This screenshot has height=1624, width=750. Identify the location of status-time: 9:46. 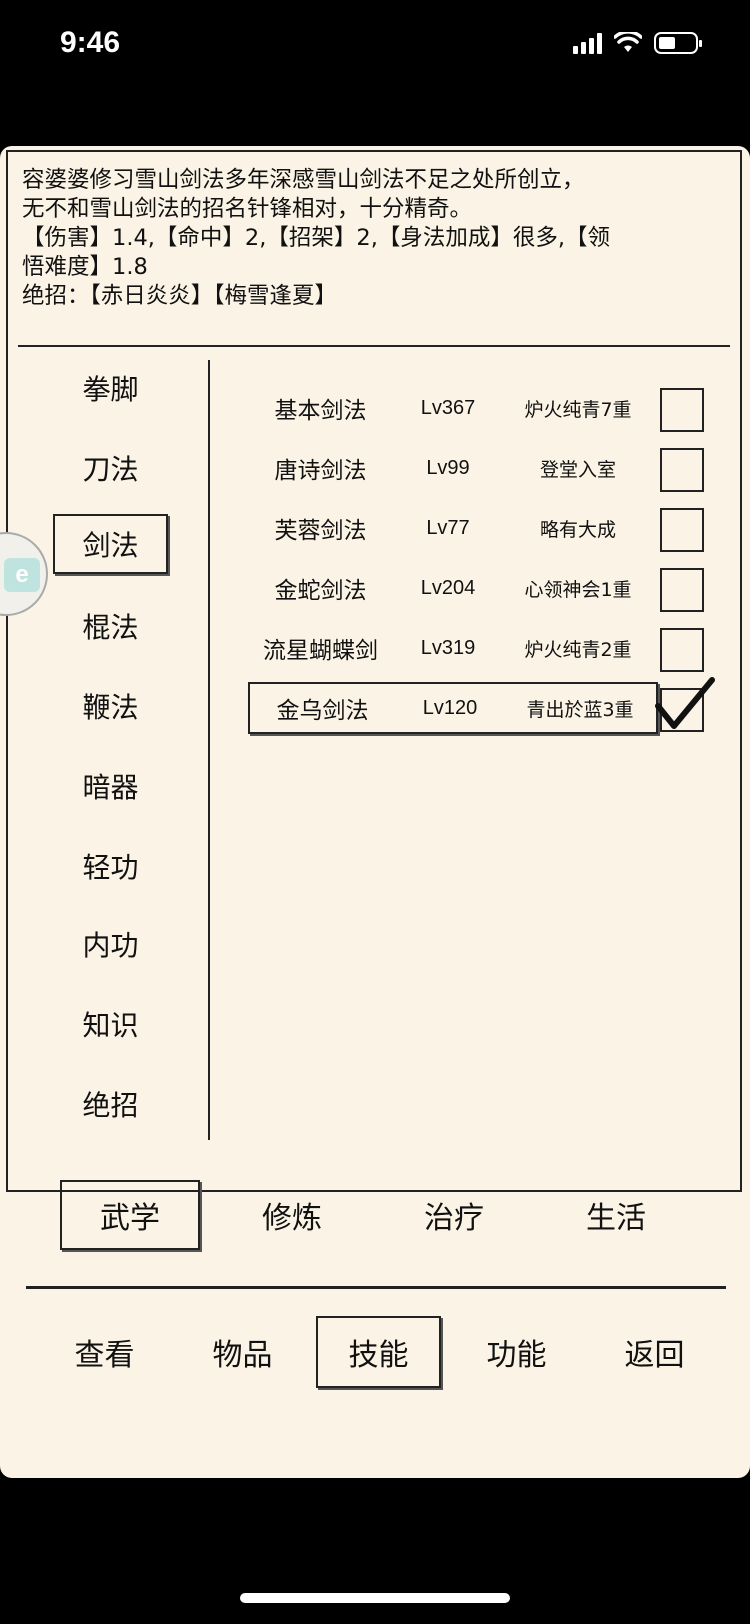
(90, 42).